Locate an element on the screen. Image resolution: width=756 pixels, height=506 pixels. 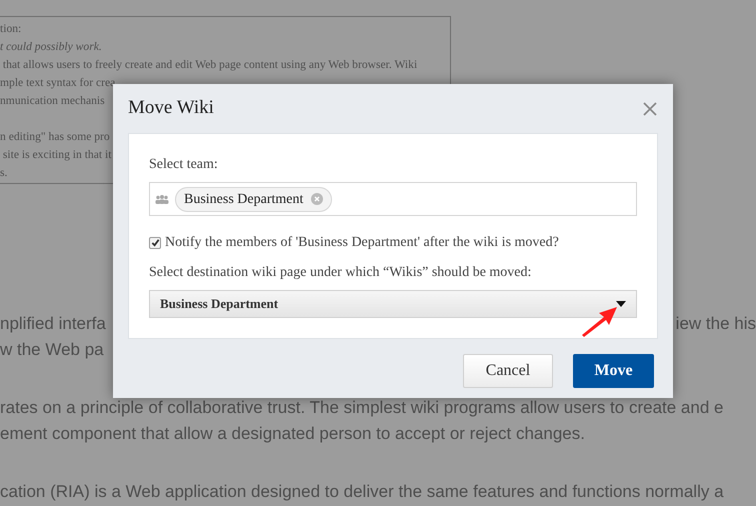
paragraph-text: s. is located at coordinates (4, 173).